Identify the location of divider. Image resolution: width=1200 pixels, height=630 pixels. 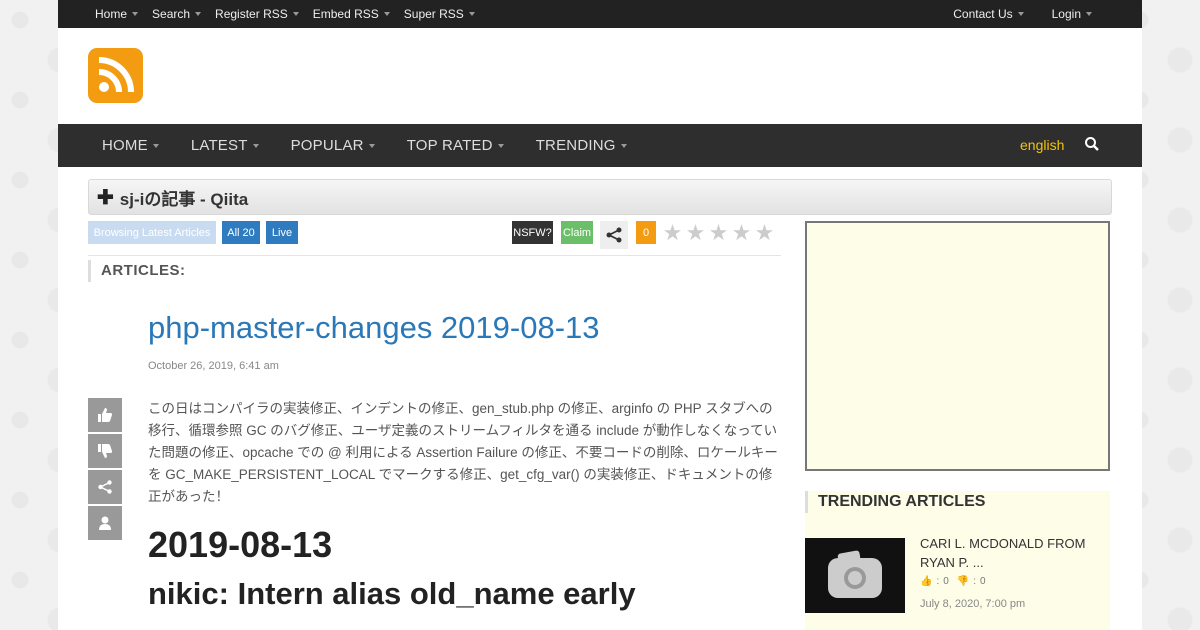
(434, 255).